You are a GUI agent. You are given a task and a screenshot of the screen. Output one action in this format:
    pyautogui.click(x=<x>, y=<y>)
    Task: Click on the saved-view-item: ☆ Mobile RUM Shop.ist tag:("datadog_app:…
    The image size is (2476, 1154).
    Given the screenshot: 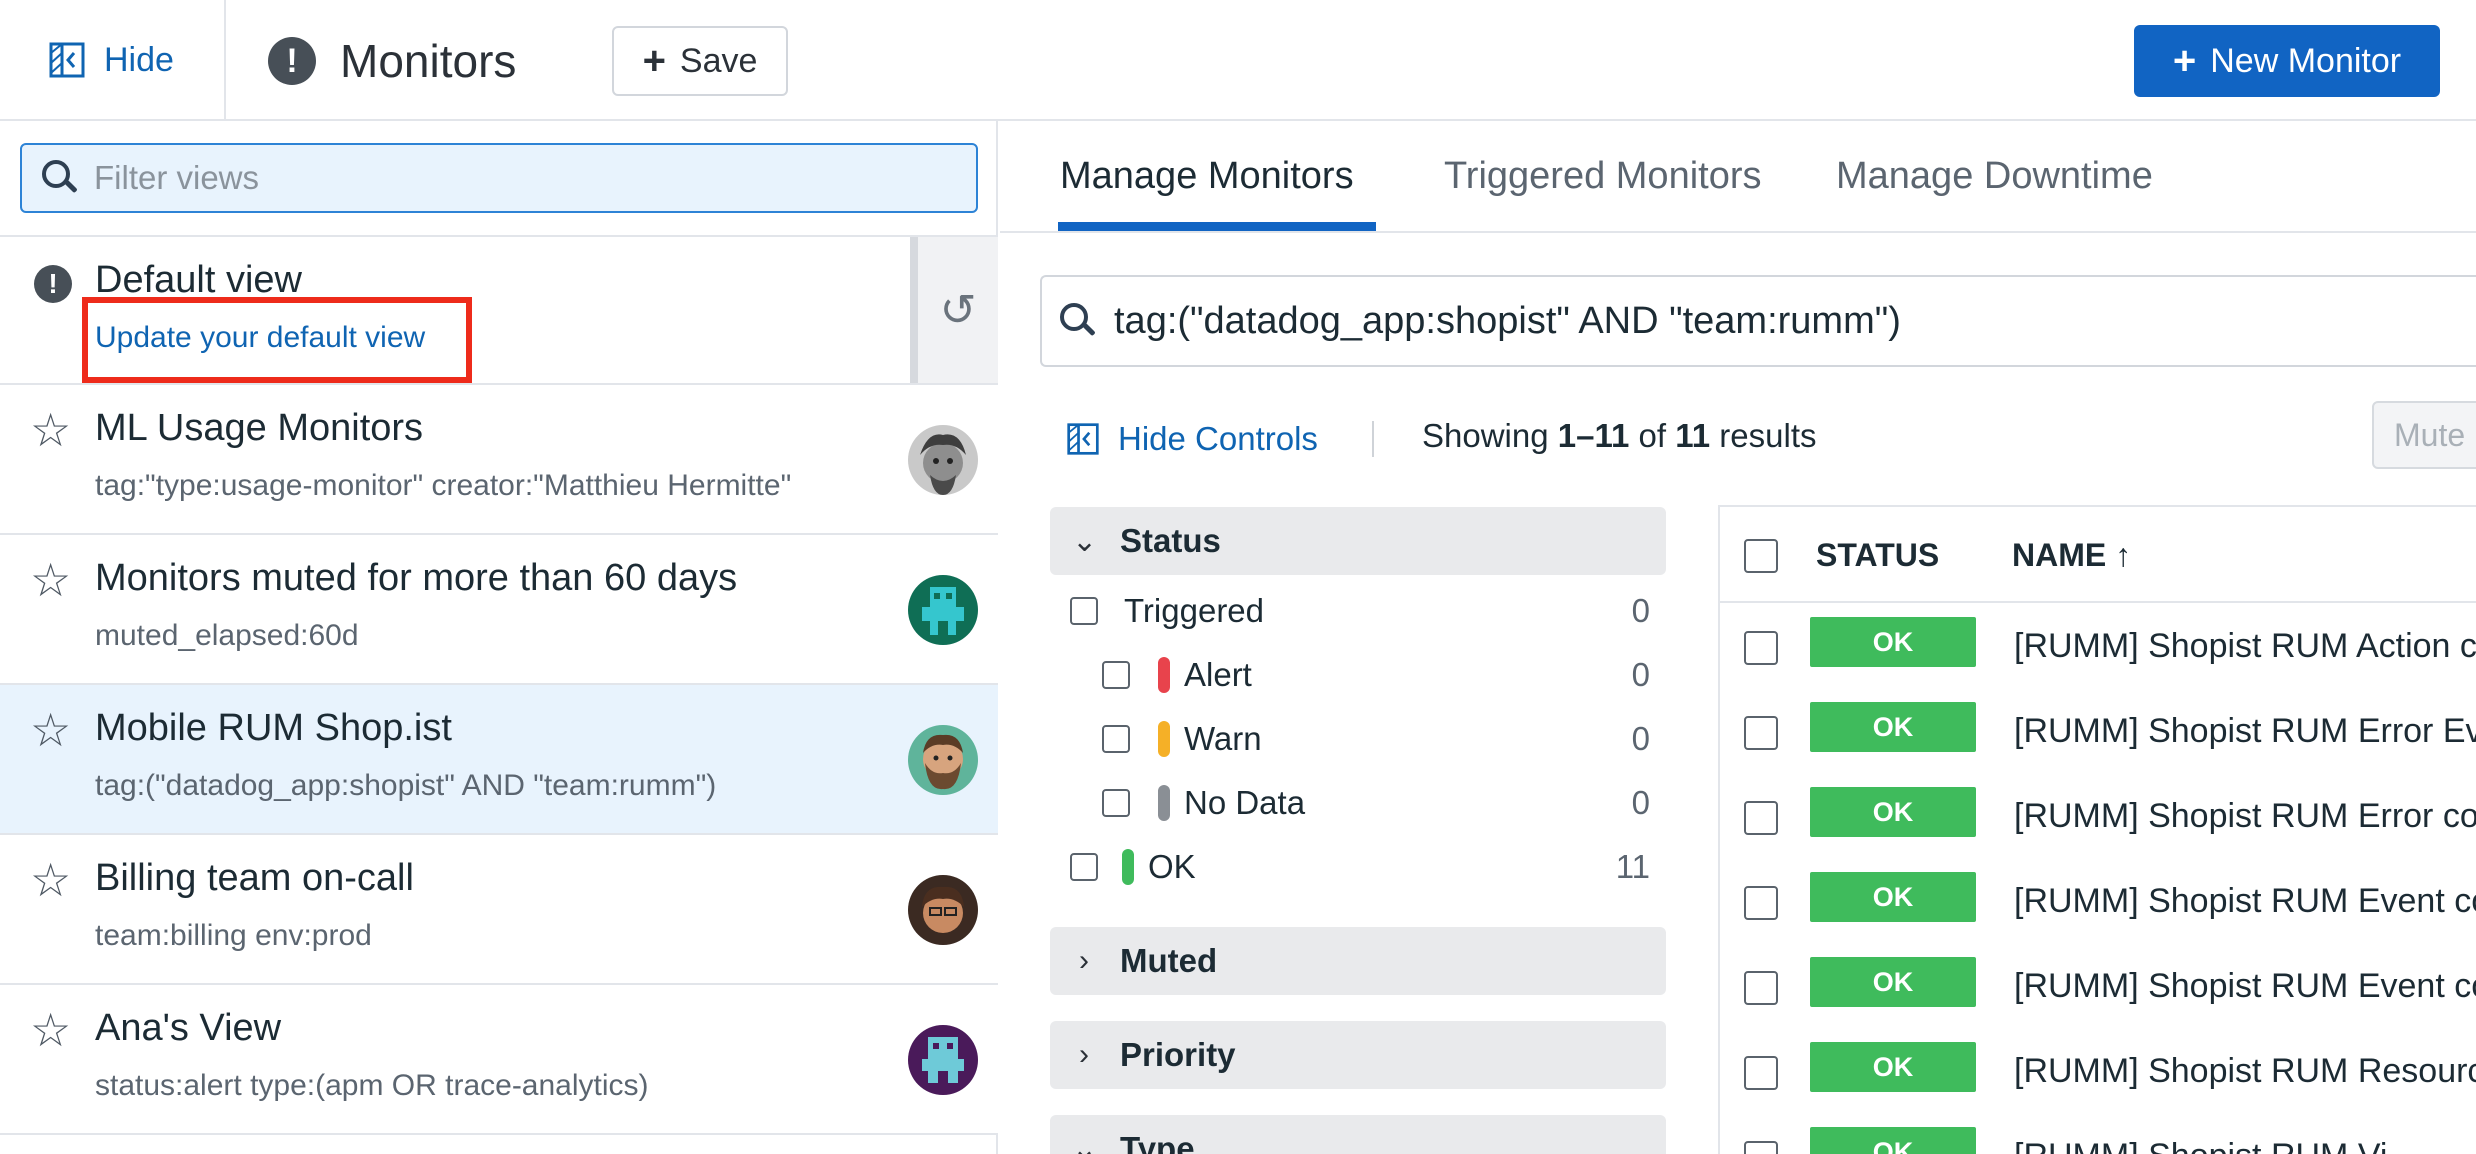 What is the action you would take?
    pyautogui.click(x=499, y=760)
    